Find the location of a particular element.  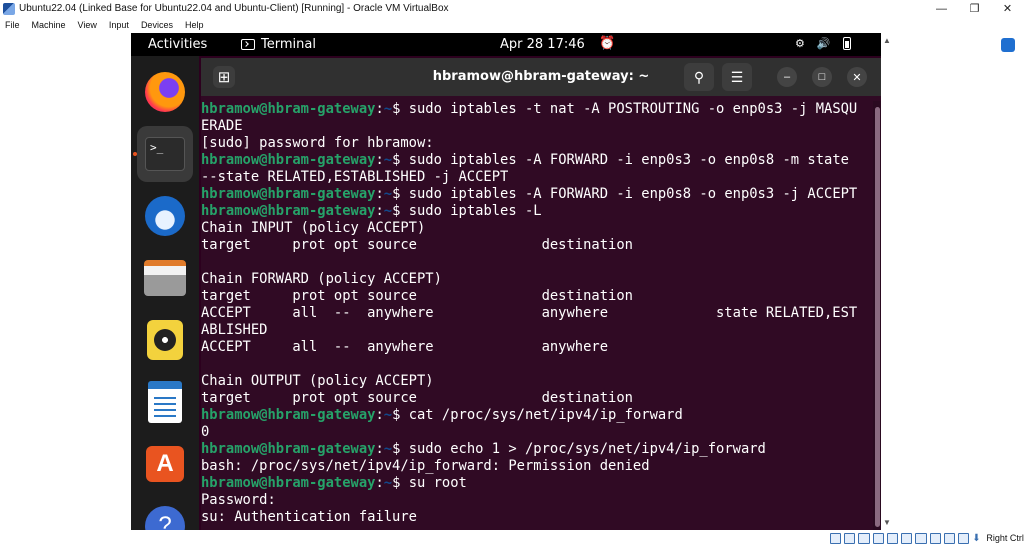

help-icon: ? is located at coordinates (165, 518).